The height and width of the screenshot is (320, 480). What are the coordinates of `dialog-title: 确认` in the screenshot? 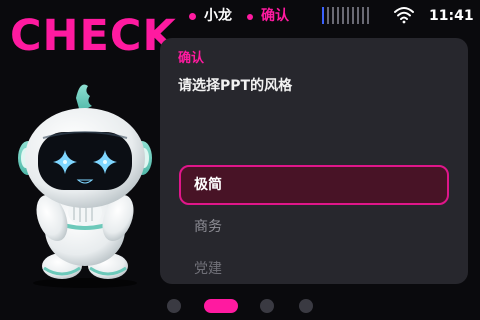 It's located at (191, 58).